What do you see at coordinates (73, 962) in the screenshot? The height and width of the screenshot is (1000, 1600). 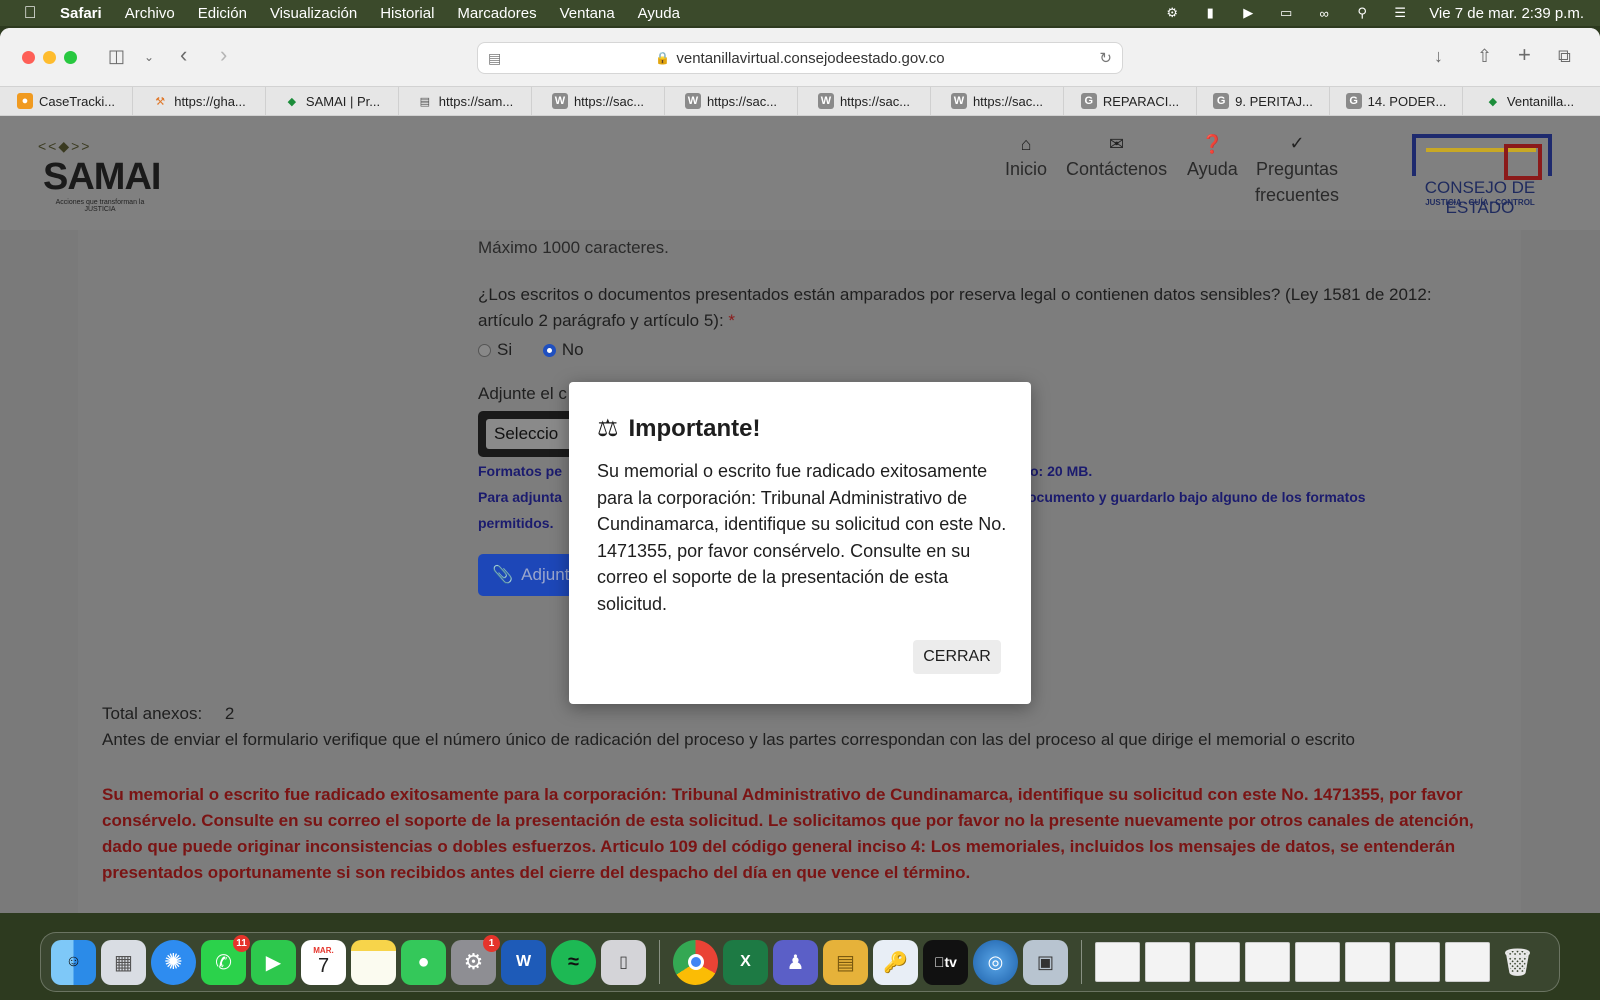 I see `finder-icon: ☺` at bounding box center [73, 962].